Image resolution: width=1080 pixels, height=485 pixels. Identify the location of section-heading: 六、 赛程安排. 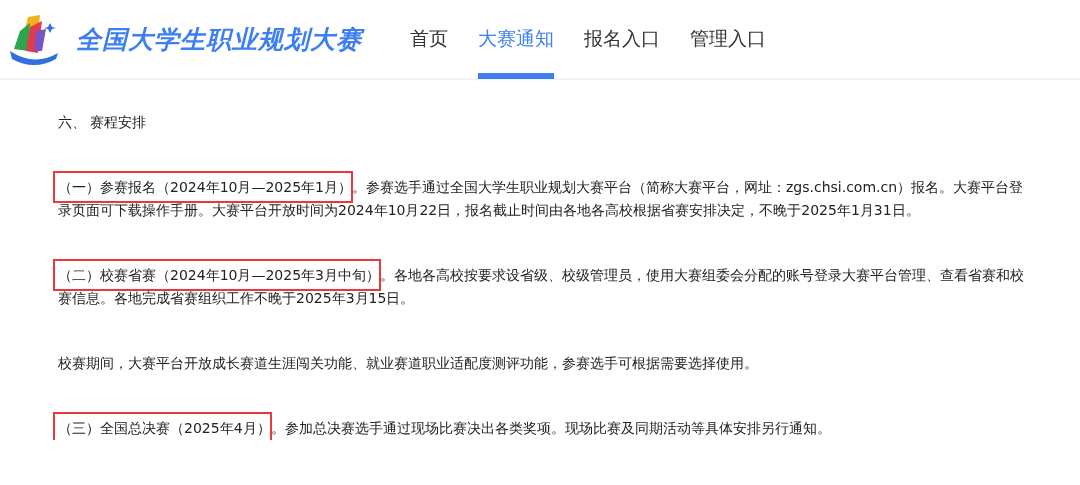
(103, 123).